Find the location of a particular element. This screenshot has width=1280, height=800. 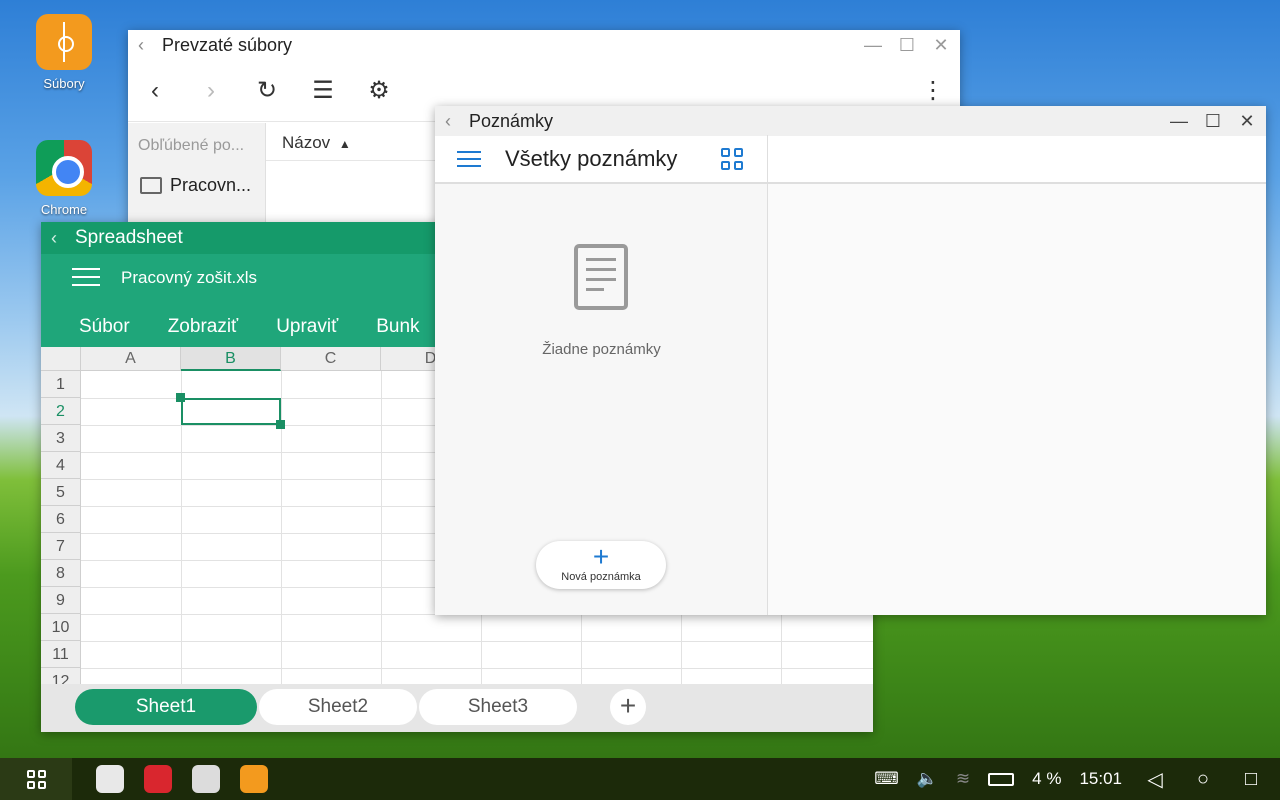

file-manager-titlebar: ‹ Prevzaté súbory — ☐ ✕ is located at coordinates (544, 45).